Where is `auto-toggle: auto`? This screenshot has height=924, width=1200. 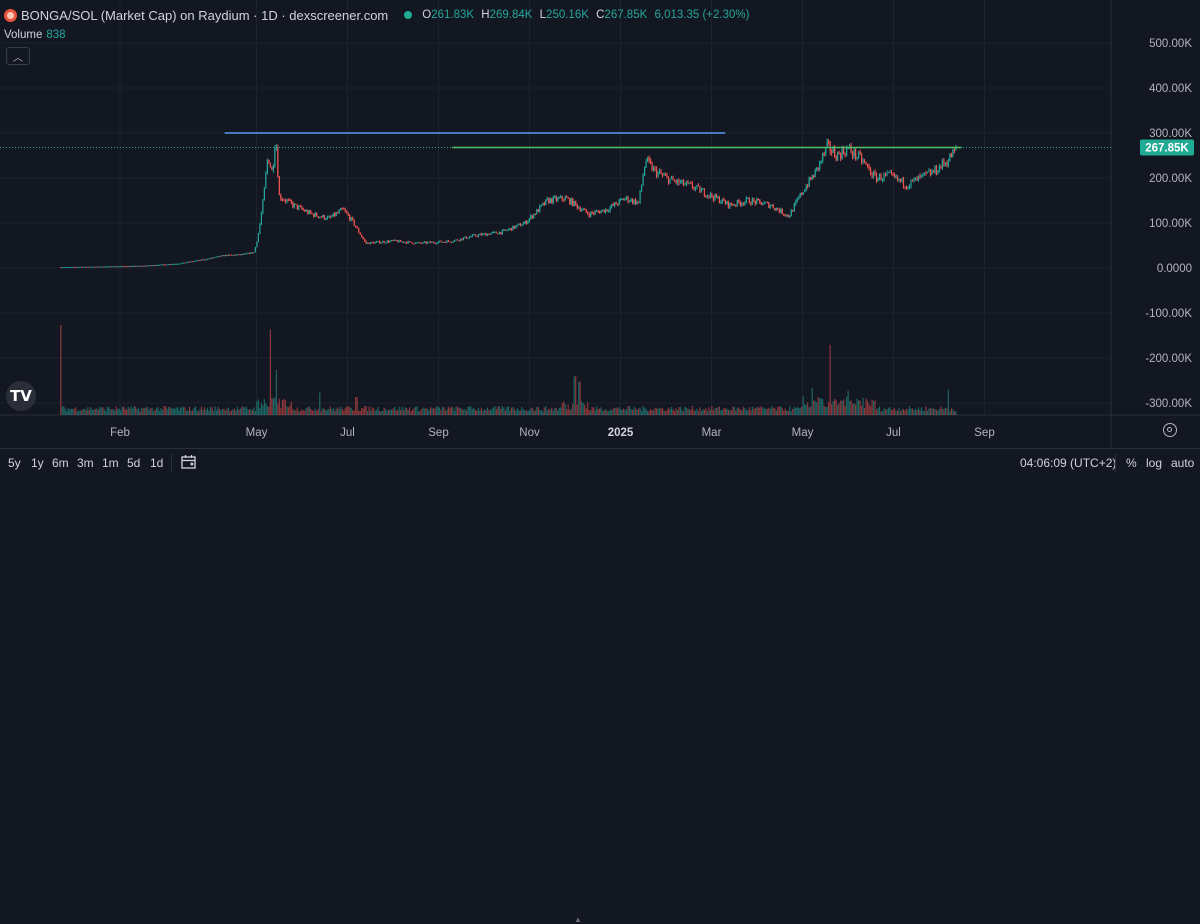 auto-toggle: auto is located at coordinates (1182, 463).